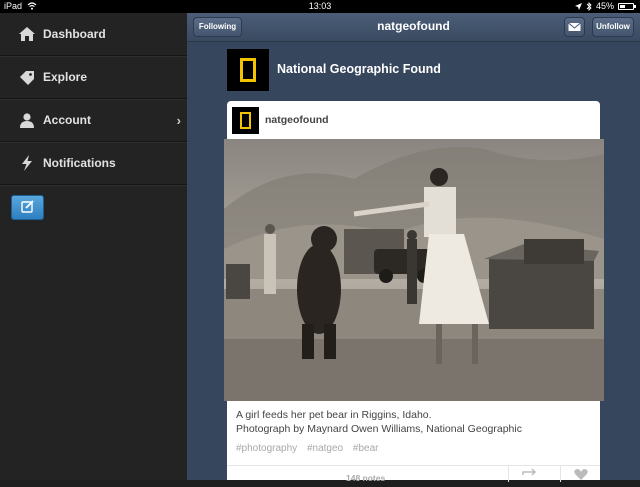 The height and width of the screenshot is (487, 640). Describe the element at coordinates (93, 120) in the screenshot. I see `sidebar-item-account: Account ›` at that location.